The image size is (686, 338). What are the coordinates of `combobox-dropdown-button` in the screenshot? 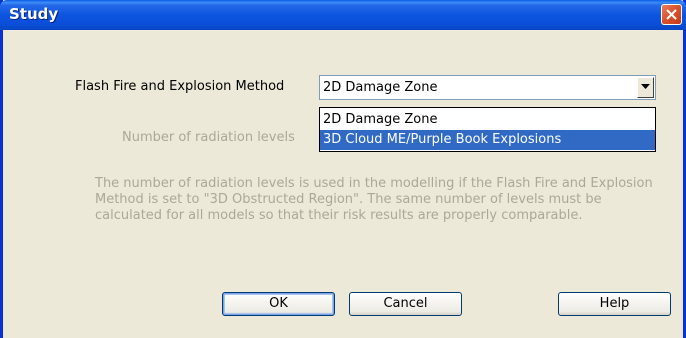 It's located at (645, 87).